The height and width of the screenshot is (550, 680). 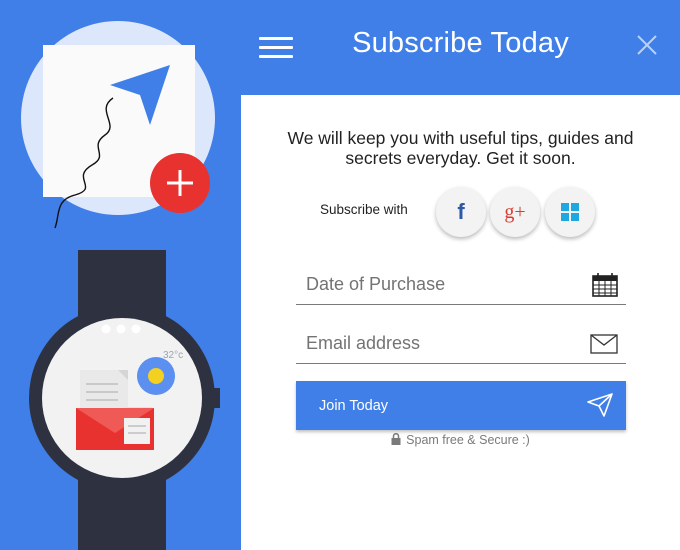 I want to click on close-icon, so click(x=647, y=45).